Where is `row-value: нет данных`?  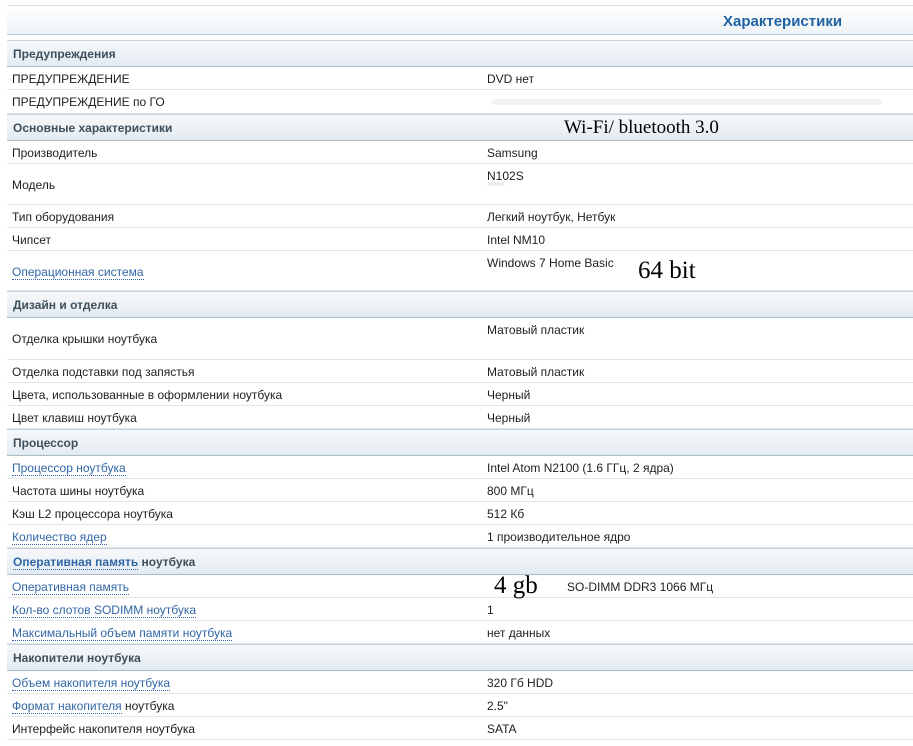
row-value: нет данных is located at coordinates (519, 633).